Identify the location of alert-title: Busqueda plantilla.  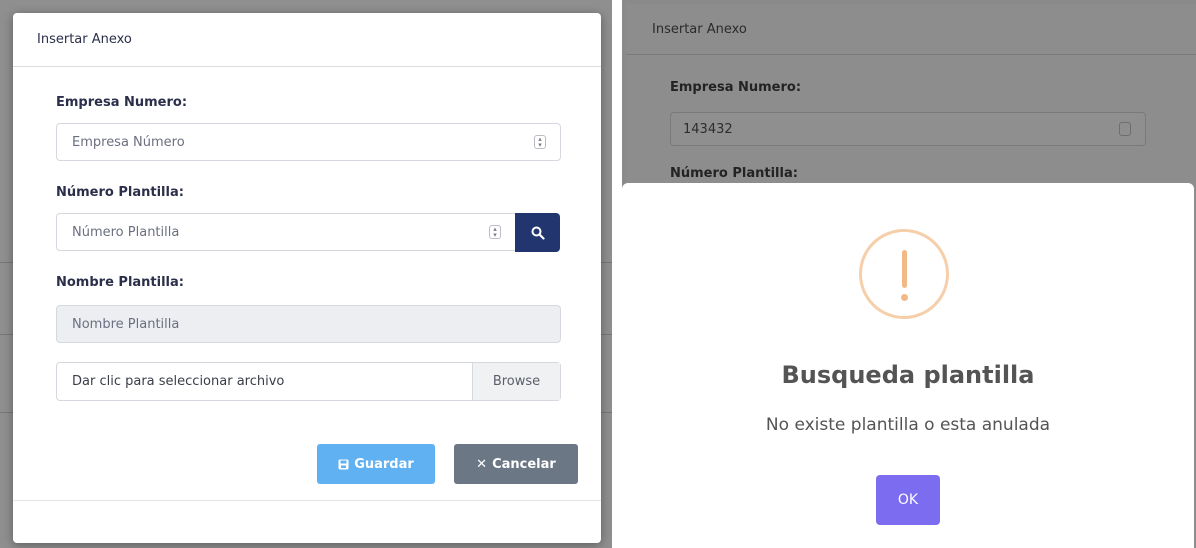
(908, 375).